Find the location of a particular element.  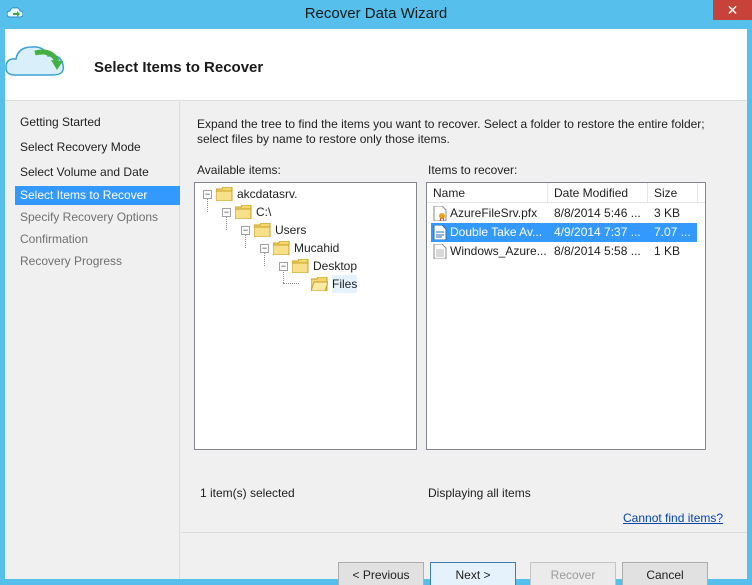

certificate-file-icon is located at coordinates (440, 213).